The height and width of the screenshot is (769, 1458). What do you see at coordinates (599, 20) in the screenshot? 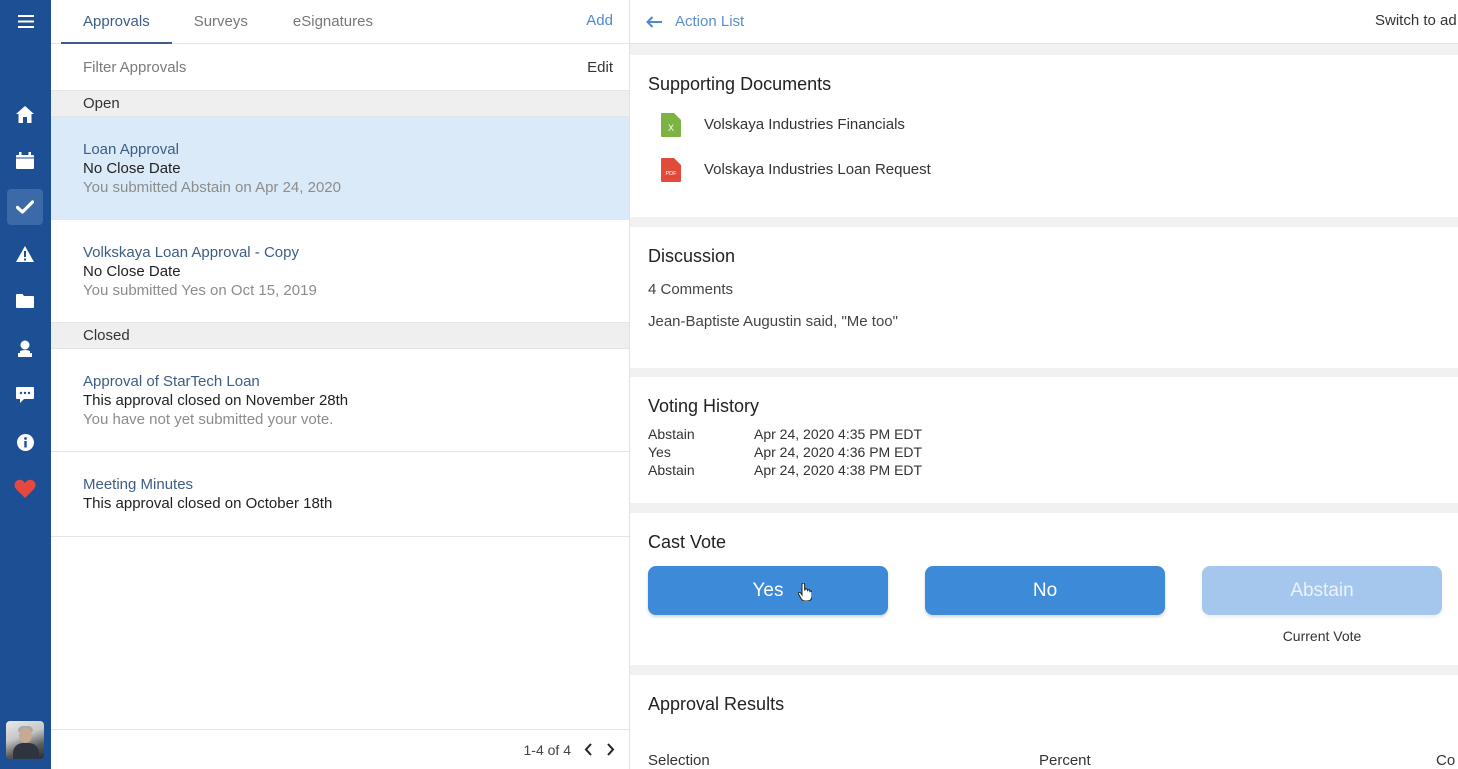
I see `add-button: Add` at bounding box center [599, 20].